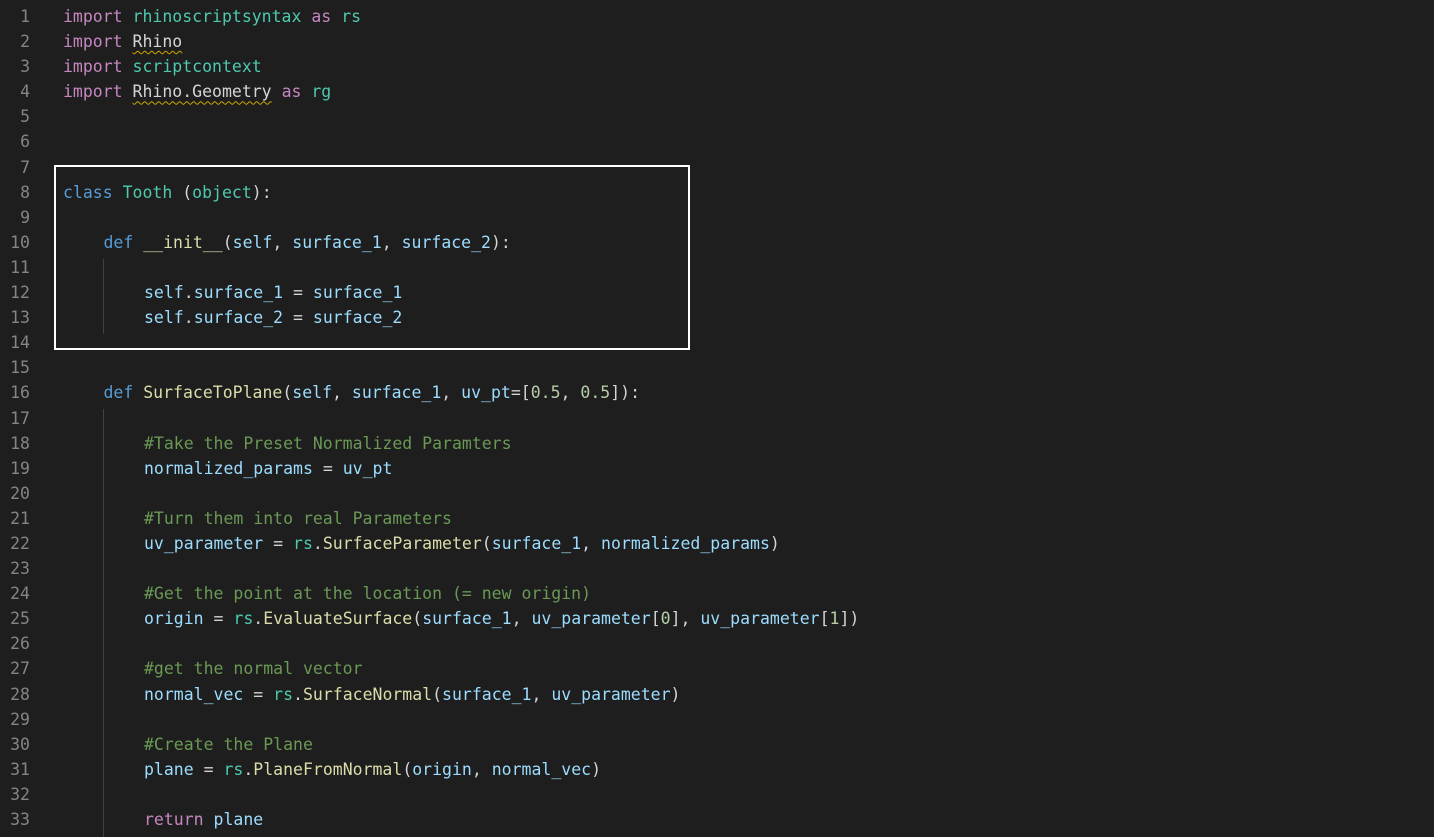 The height and width of the screenshot is (837, 1434). I want to click on line-number: 16, so click(20, 393).